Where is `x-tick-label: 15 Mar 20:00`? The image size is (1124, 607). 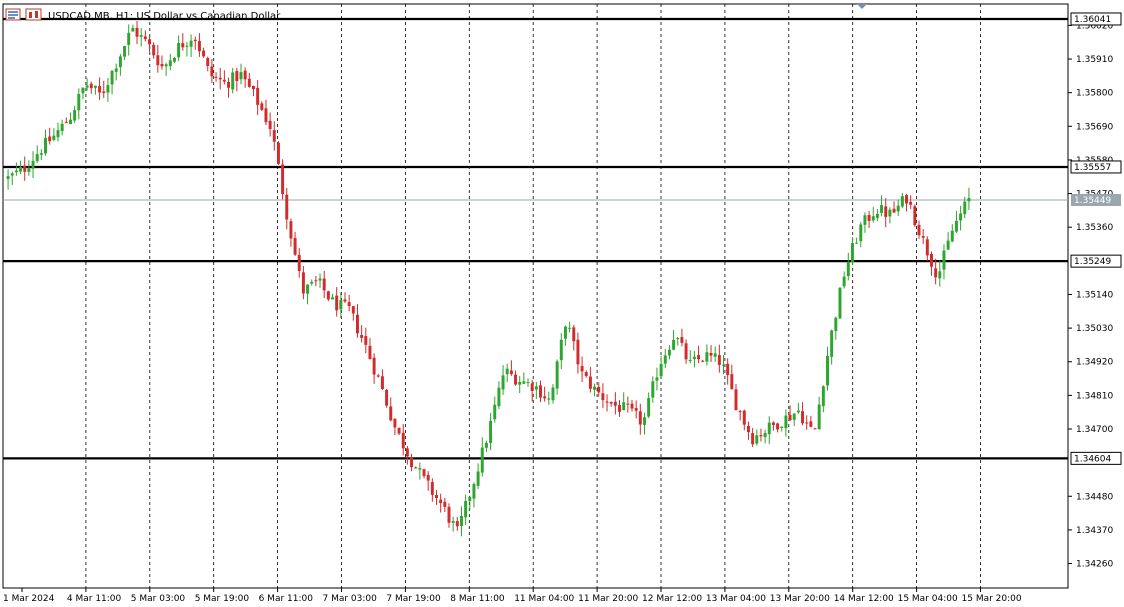 x-tick-label: 15 Mar 20:00 is located at coordinates (992, 599).